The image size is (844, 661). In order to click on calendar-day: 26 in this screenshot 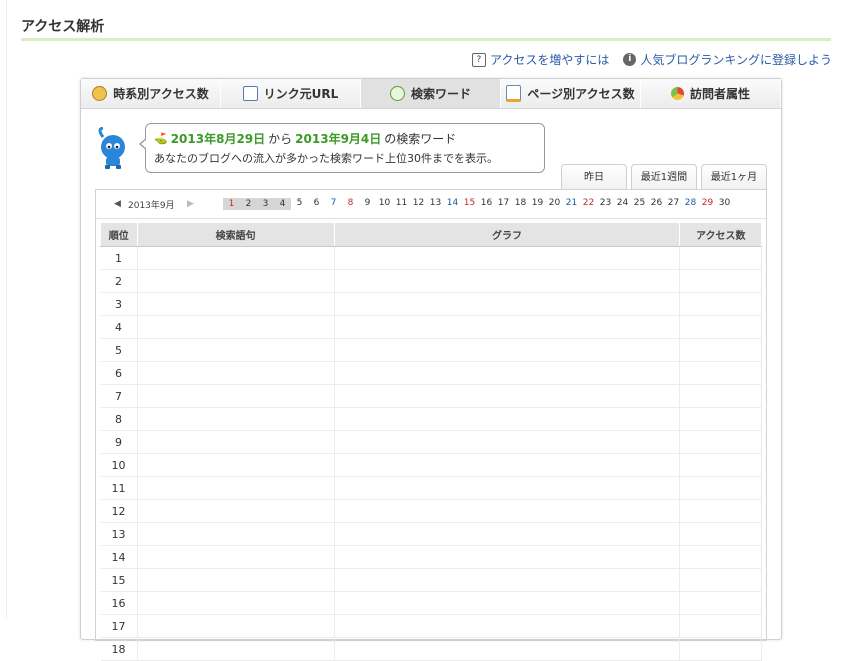, I will do `click(656, 204)`.